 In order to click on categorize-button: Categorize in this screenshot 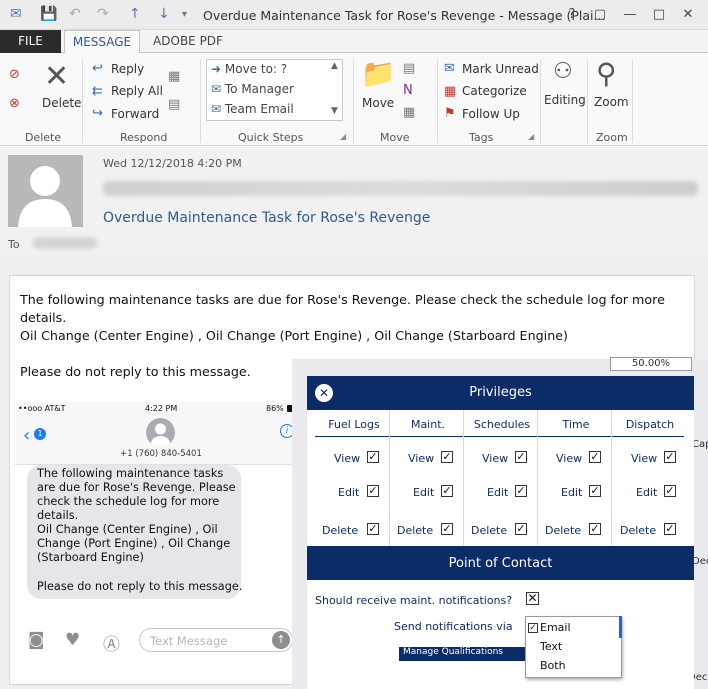, I will do `click(494, 91)`.